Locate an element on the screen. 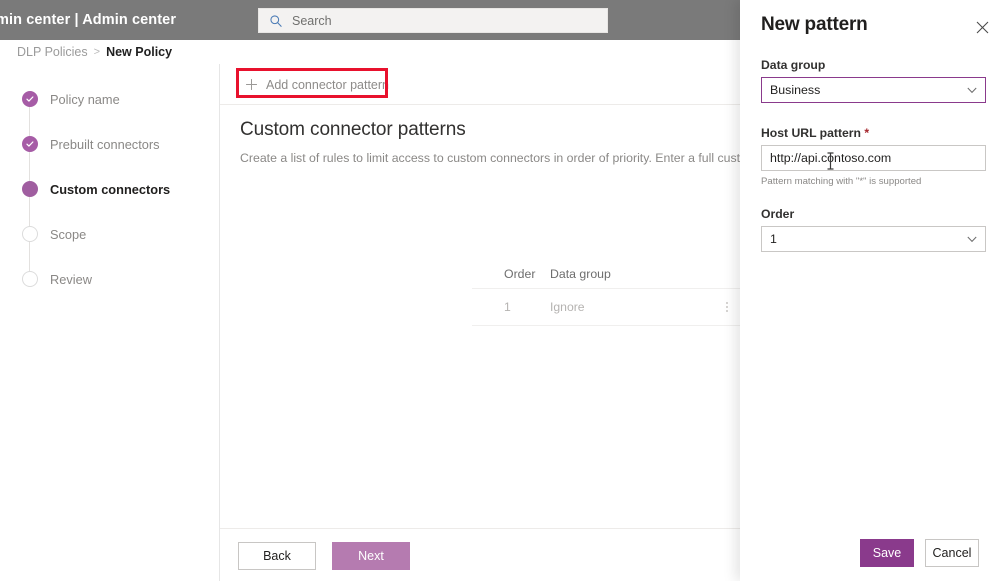 The height and width of the screenshot is (581, 1007). step-active-icon is located at coordinates (30, 189).